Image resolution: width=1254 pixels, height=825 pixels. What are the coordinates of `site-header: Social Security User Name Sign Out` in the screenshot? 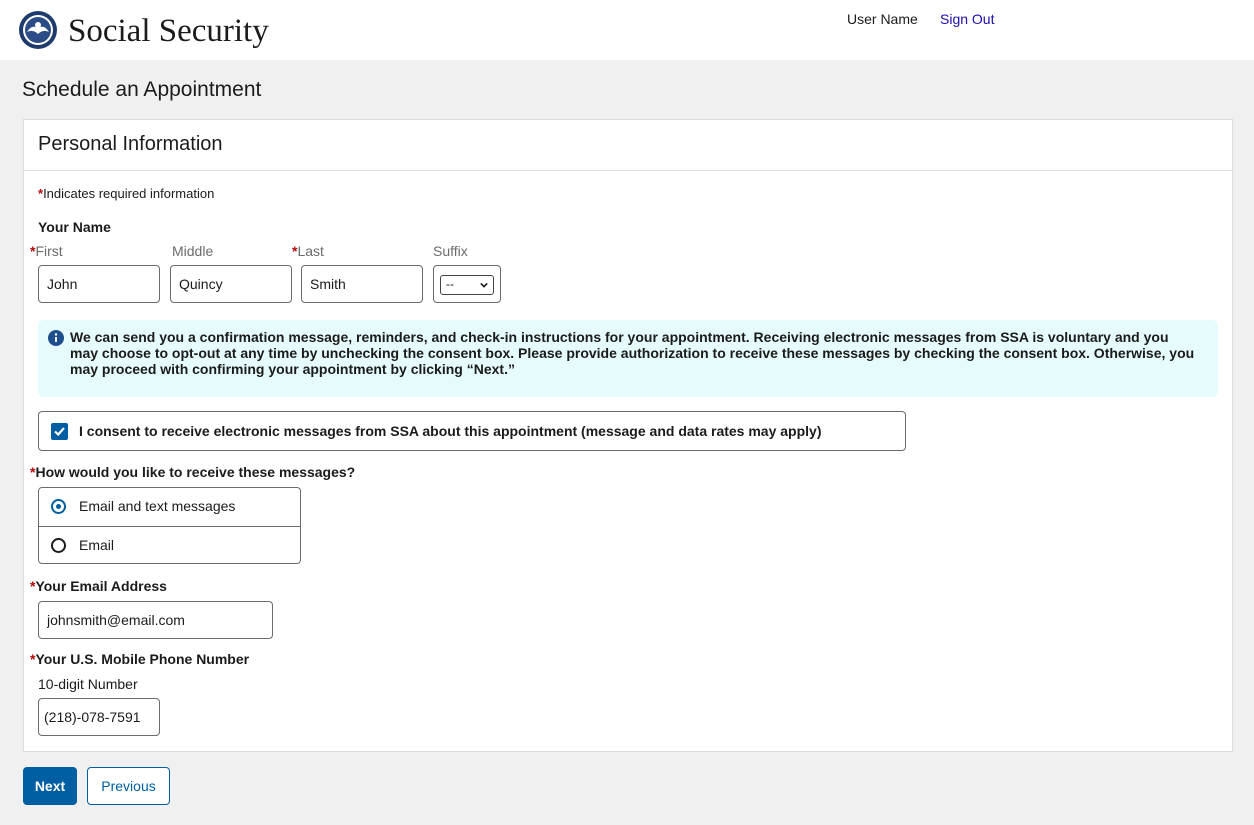 It's located at (627, 30).